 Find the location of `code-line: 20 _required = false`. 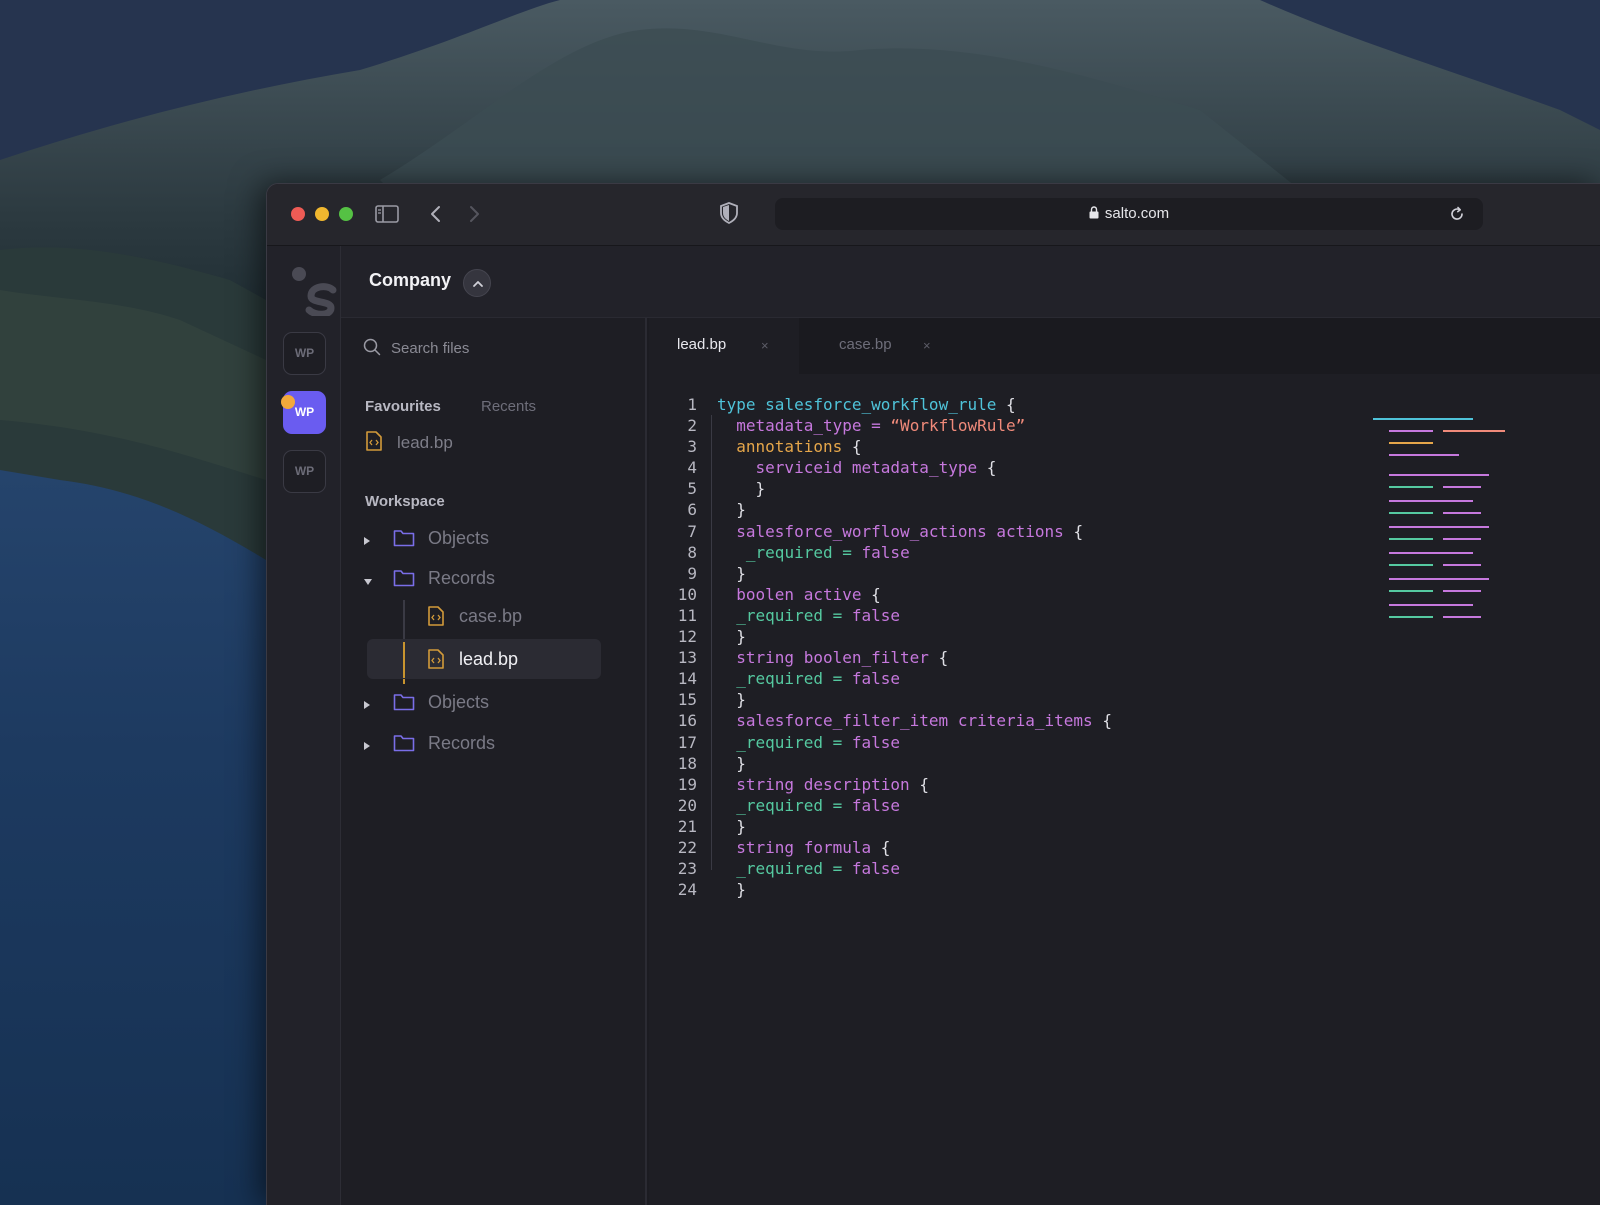

code-line: 20 _required = false is located at coordinates (789, 805).